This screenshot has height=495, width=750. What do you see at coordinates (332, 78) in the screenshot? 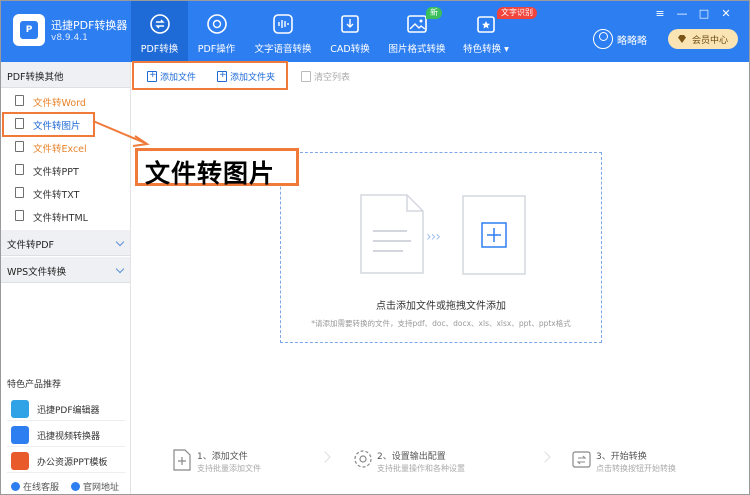
I see `clear-list-label: 清空列表` at bounding box center [332, 78].